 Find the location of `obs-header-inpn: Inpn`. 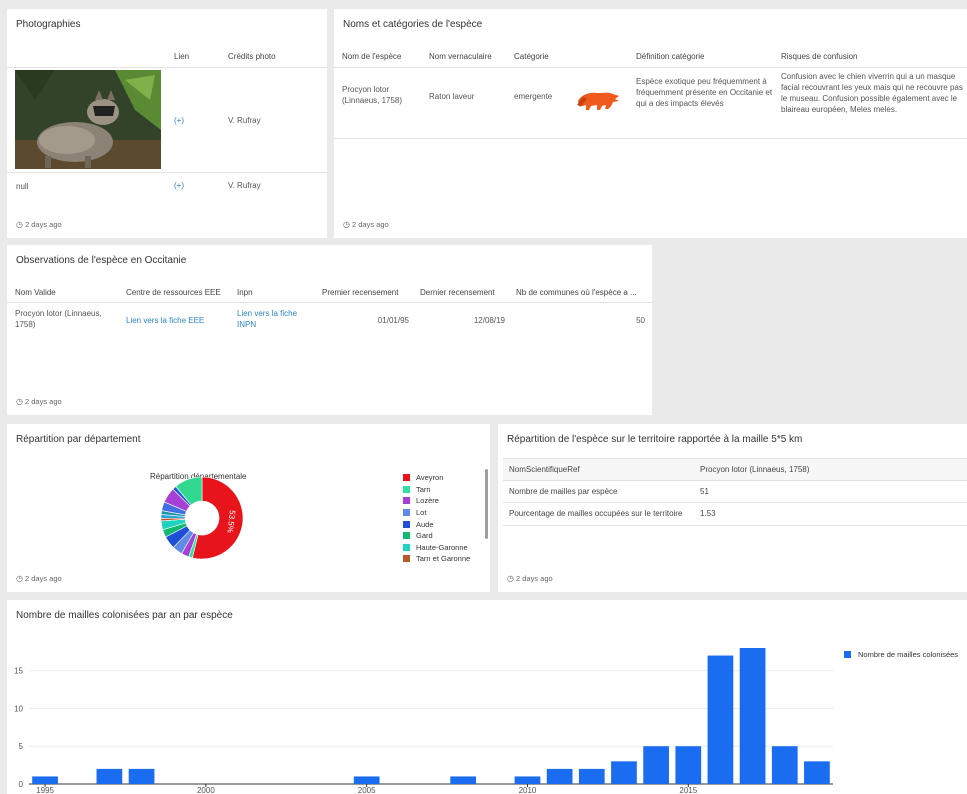

obs-header-inpn: Inpn is located at coordinates (245, 292).